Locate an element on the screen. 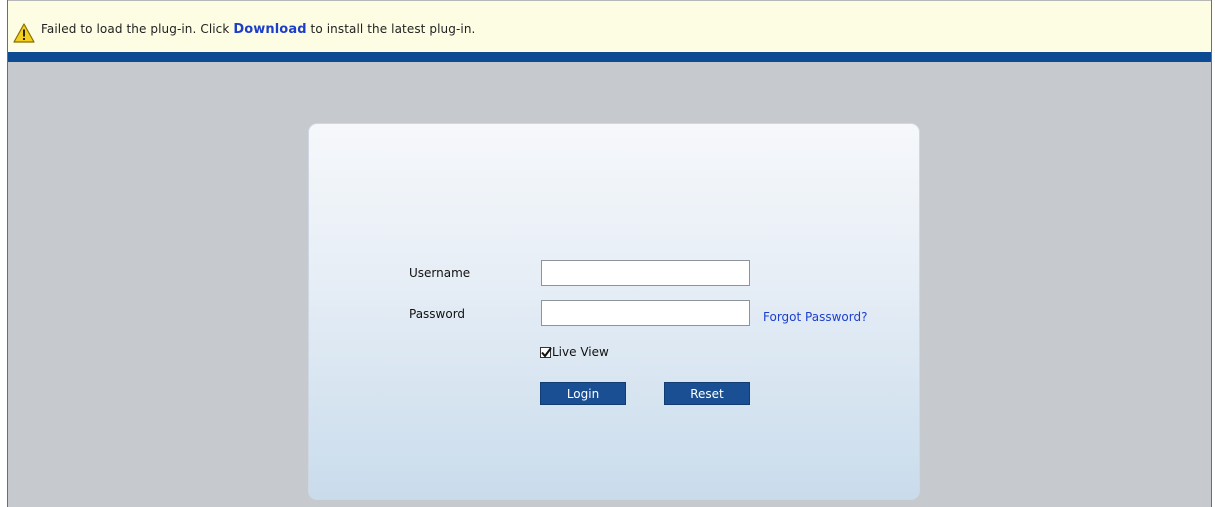 This screenshot has width=1215, height=507. notice-text-after: to install the latest plug-in. is located at coordinates (391, 29).